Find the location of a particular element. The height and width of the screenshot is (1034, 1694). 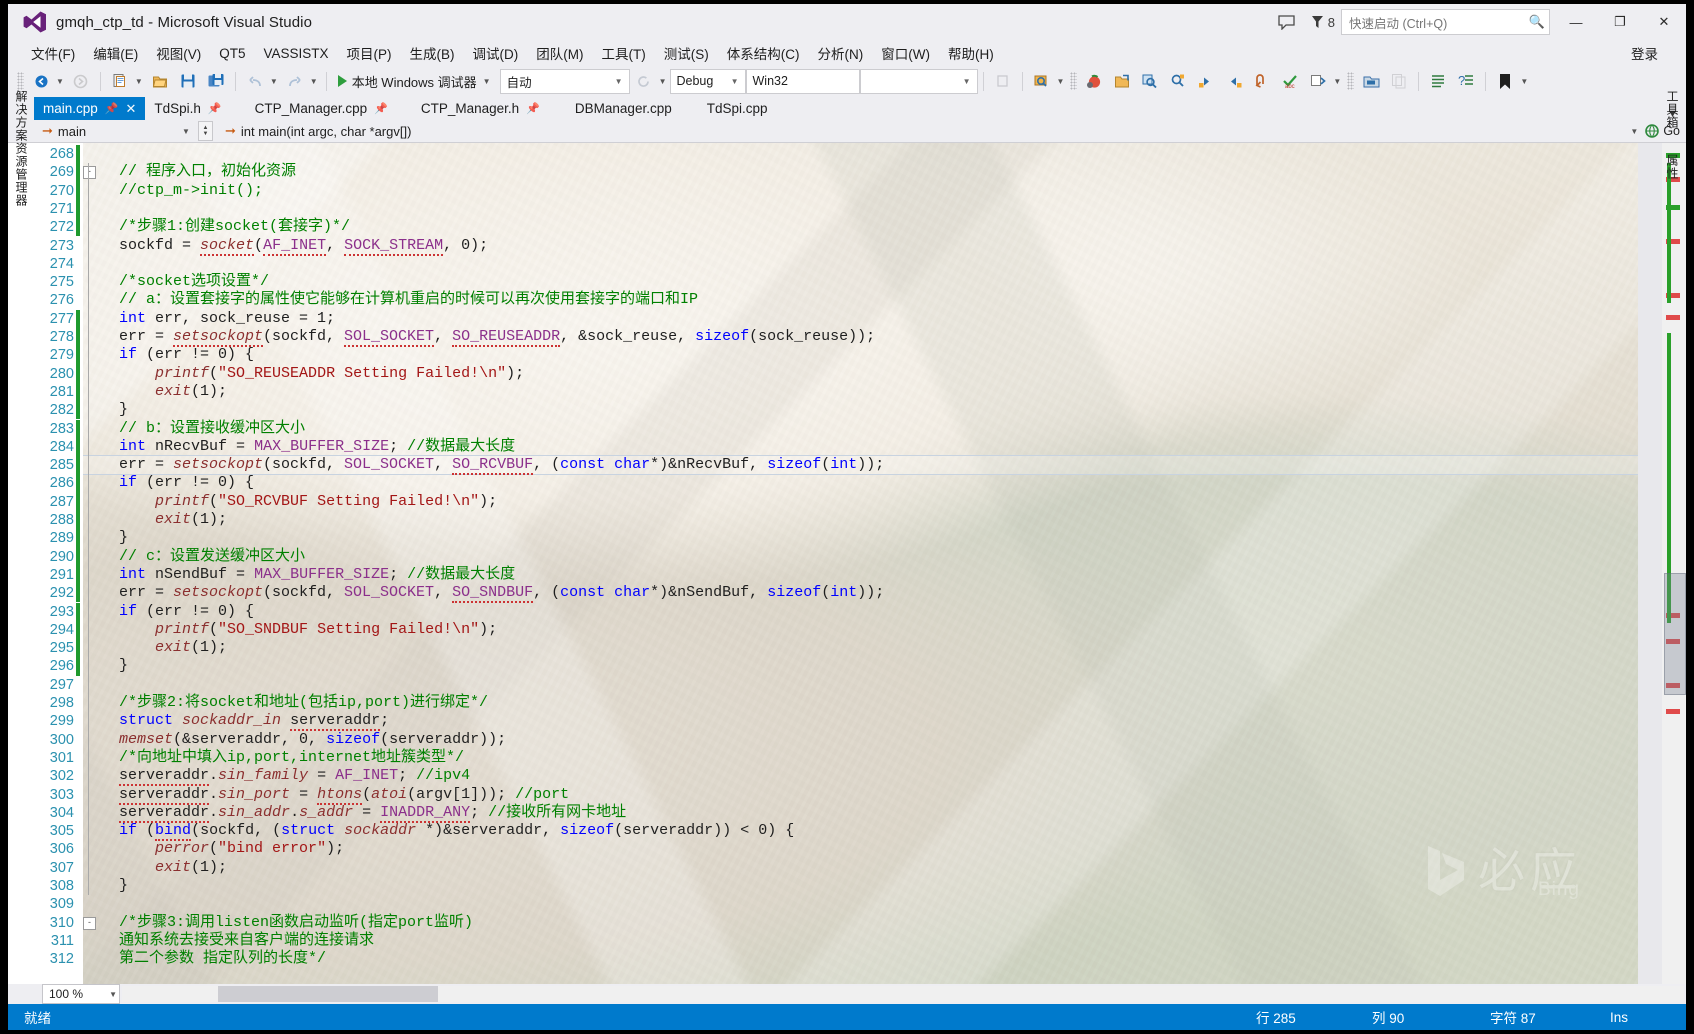

navigate-backward-icon is located at coordinates (41, 81).